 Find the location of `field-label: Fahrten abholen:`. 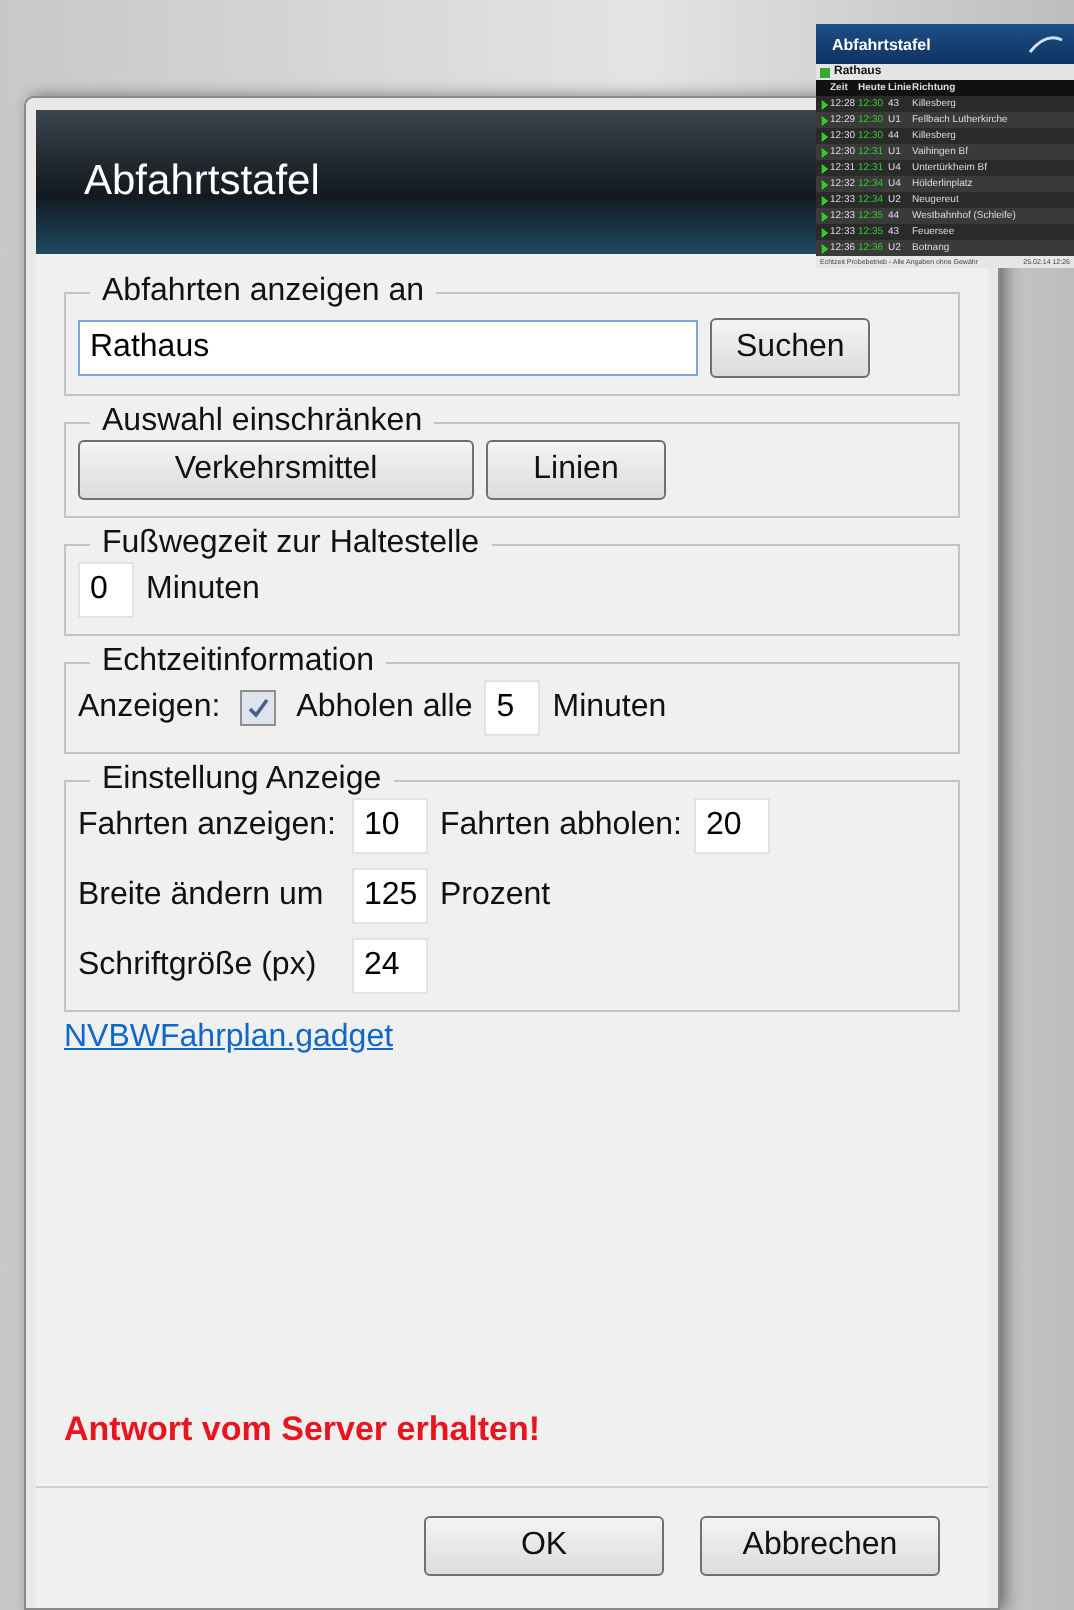

field-label: Fahrten abholen: is located at coordinates (560, 826).